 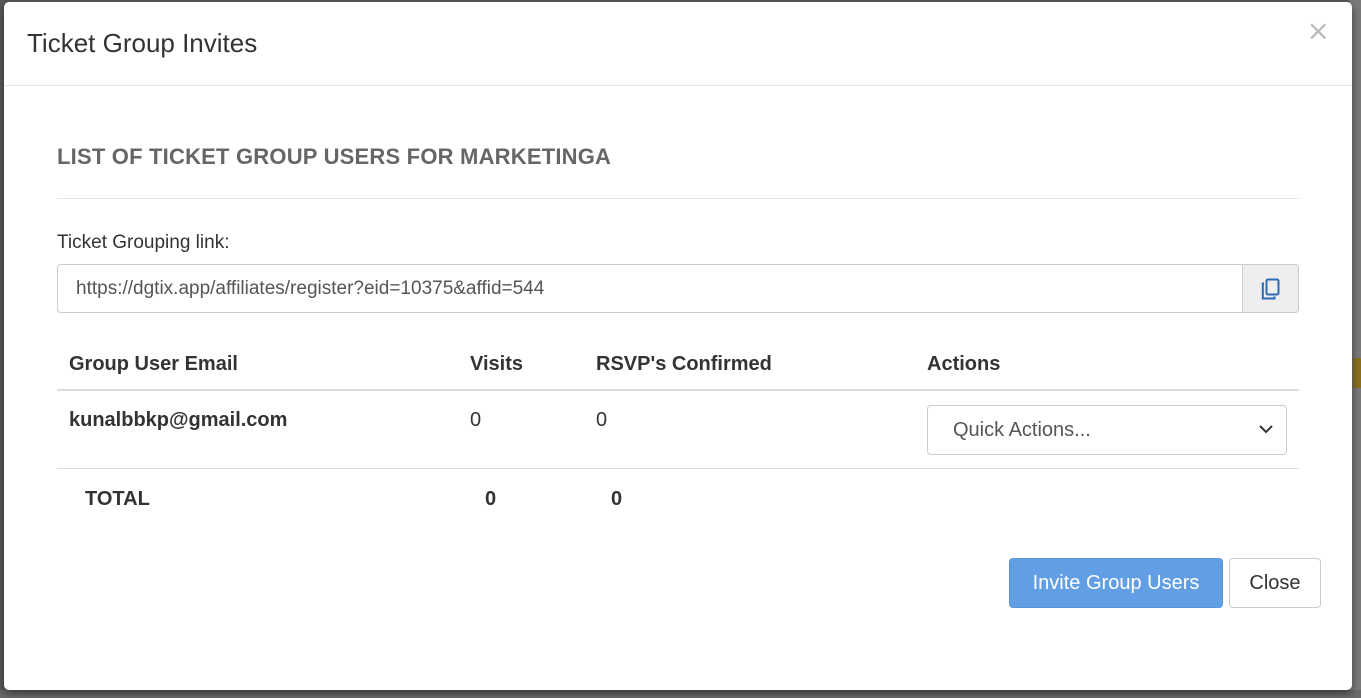 What do you see at coordinates (178, 420) in the screenshot?
I see `row-email: kunalbbkp@gmail.com` at bounding box center [178, 420].